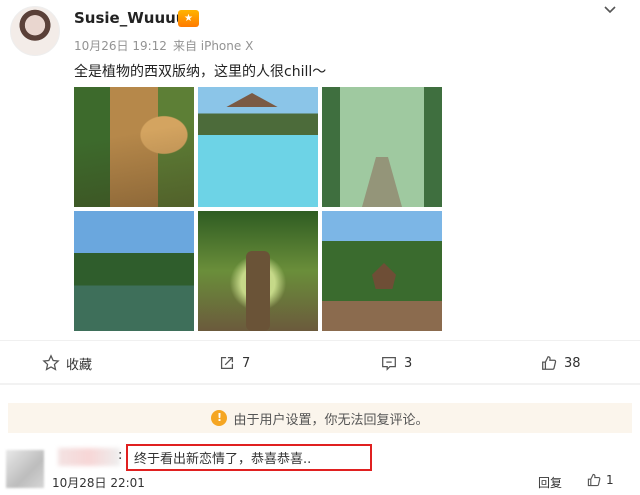 The height and width of the screenshot is (495, 640). I want to click on reply-restricted-notice: ! 由于用户设置，你无法回复评论。, so click(320, 418).